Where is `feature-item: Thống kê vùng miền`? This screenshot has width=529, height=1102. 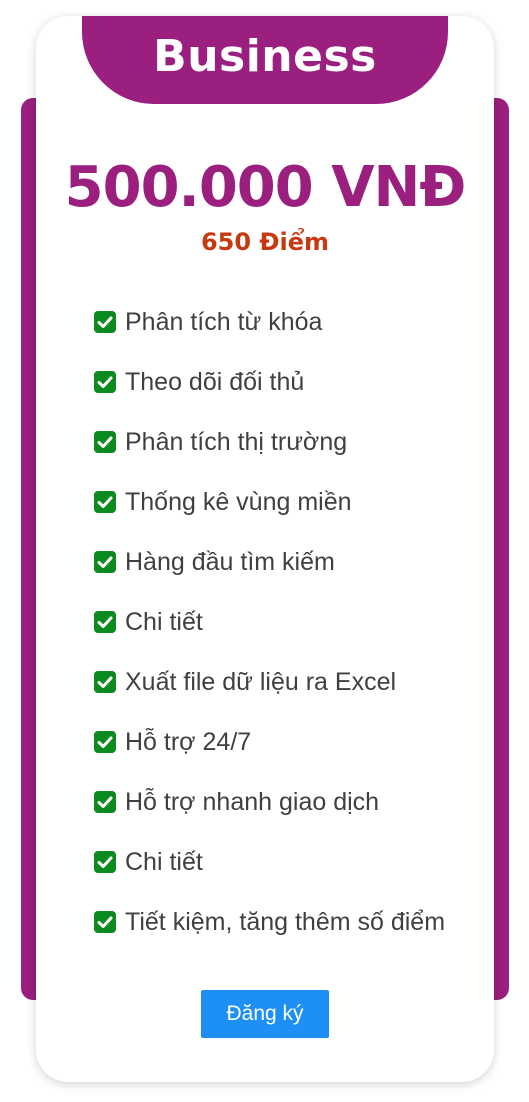 feature-item: Thống kê vùng miền is located at coordinates (269, 512).